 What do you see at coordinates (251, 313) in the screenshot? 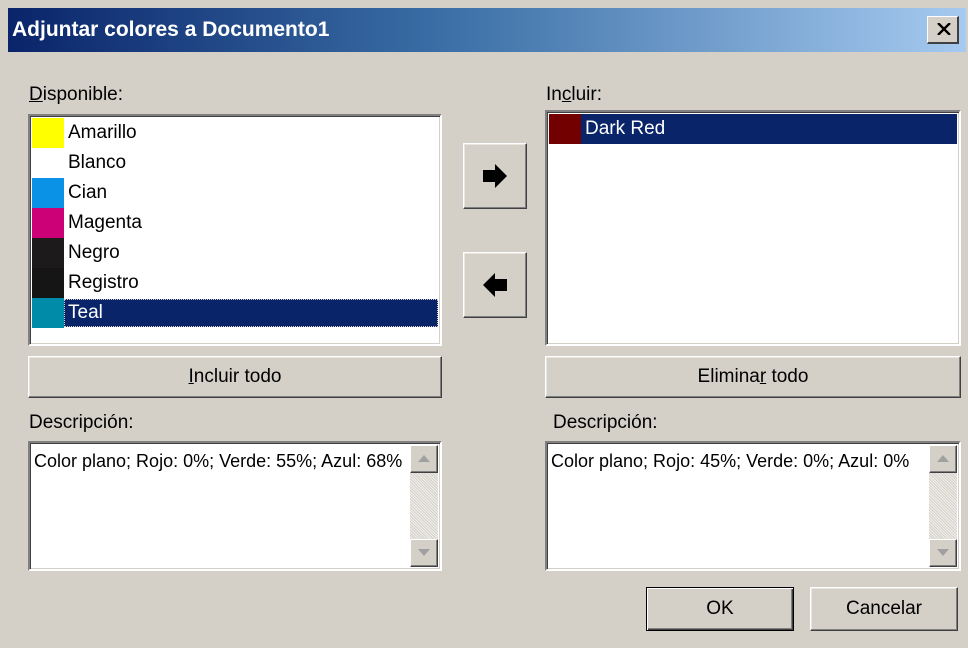
I see `color-name: Teal` at bounding box center [251, 313].